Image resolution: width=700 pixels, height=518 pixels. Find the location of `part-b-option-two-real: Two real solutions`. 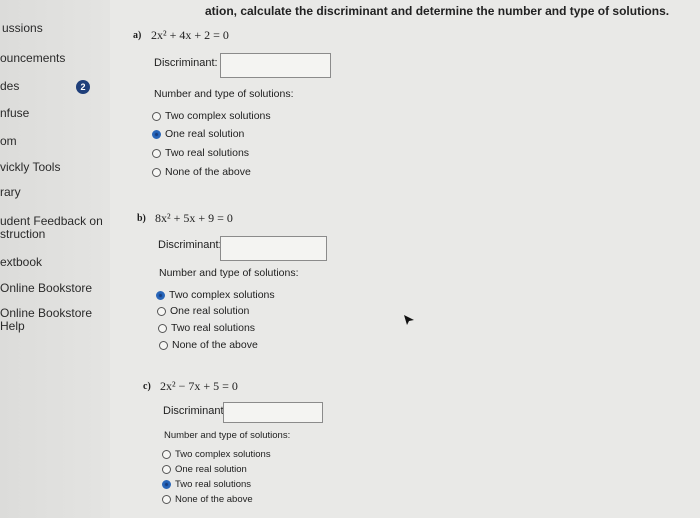

part-b-option-two-real: Two real solutions is located at coordinates (206, 328).